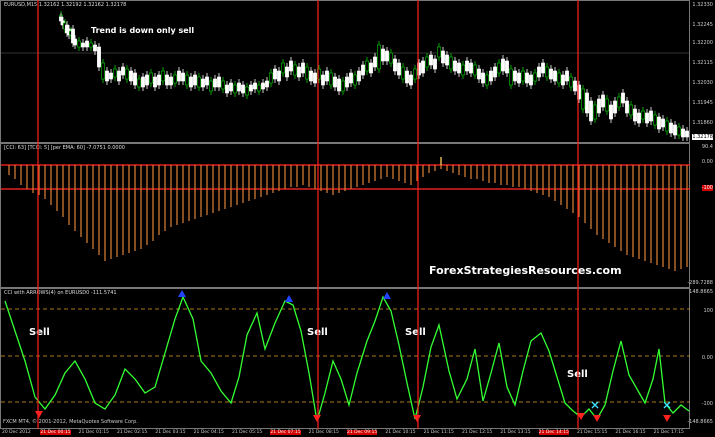 The width and height of the screenshot is (715, 437). I want to click on cci-axis-label: 0.00, so click(707, 162).